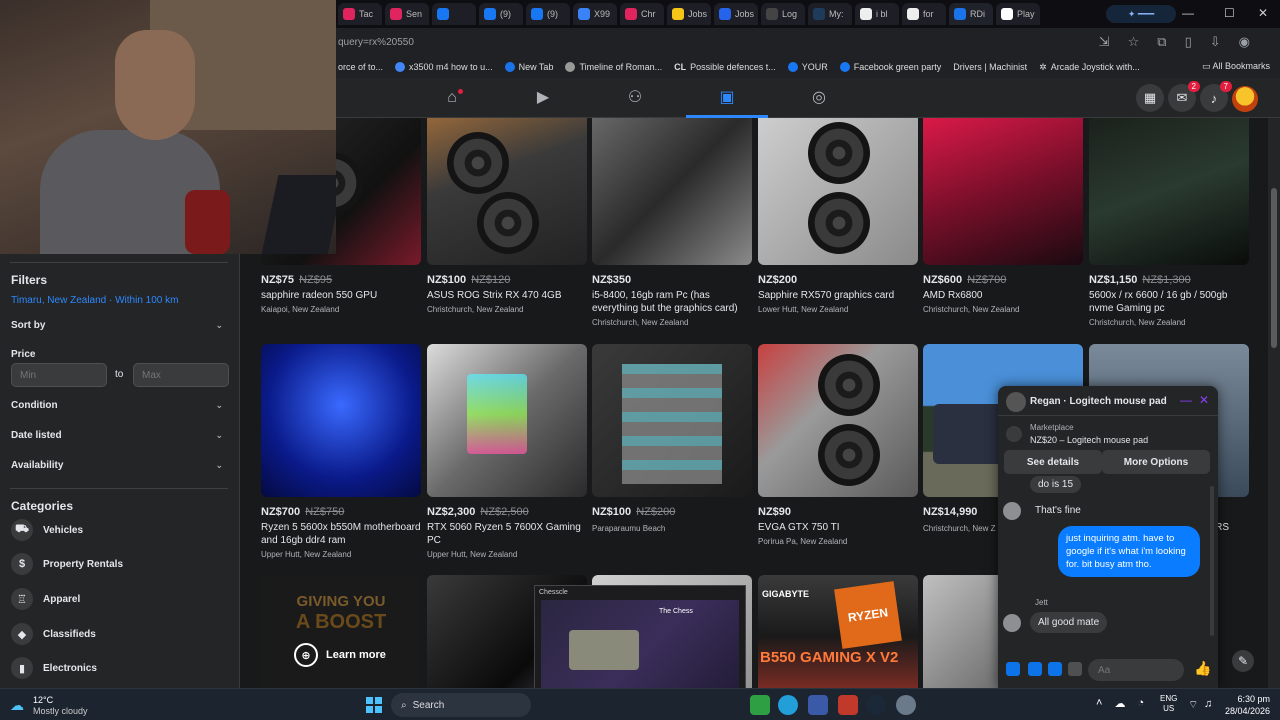  What do you see at coordinates (890, 67) in the screenshot?
I see `bookmark: Facebook green party` at bounding box center [890, 67].